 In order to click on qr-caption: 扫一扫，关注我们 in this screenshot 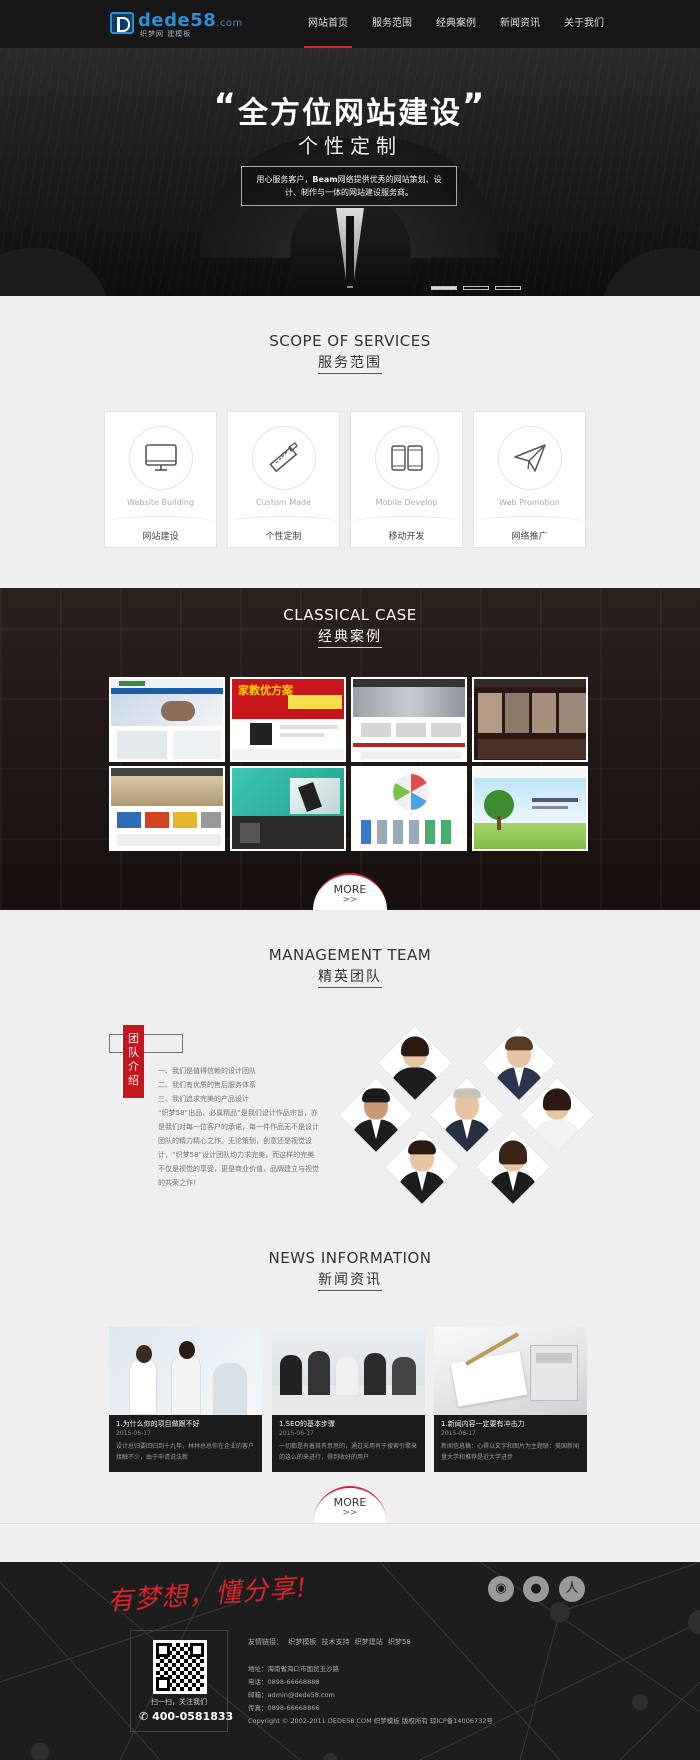, I will do `click(179, 1702)`.